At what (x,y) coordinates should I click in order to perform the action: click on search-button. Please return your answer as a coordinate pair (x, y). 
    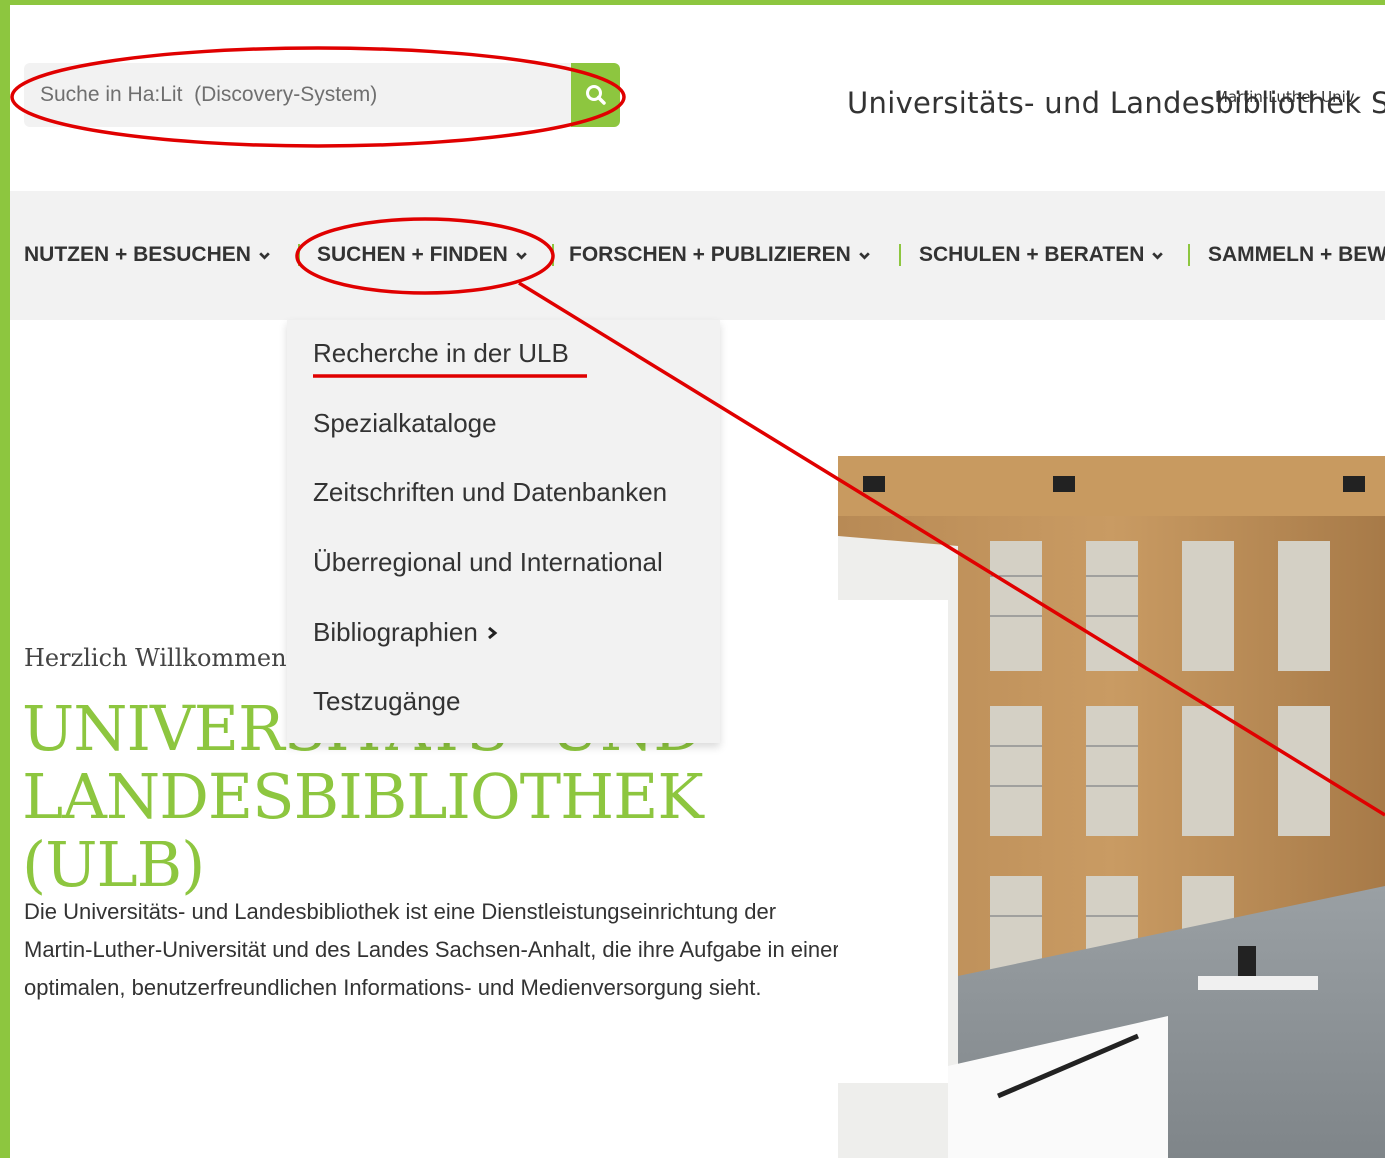
    Looking at the image, I should click on (595, 95).